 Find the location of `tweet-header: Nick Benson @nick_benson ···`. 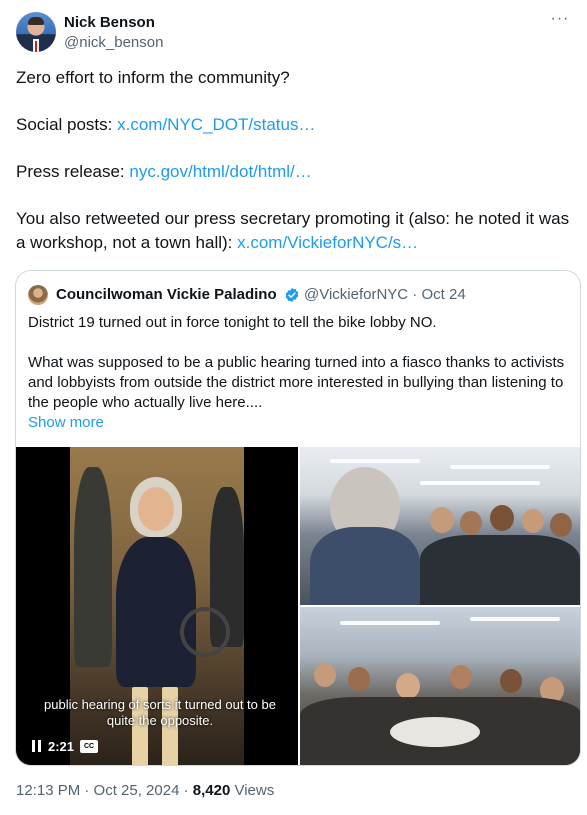

tweet-header: Nick Benson @nick_benson ··· is located at coordinates (293, 32).